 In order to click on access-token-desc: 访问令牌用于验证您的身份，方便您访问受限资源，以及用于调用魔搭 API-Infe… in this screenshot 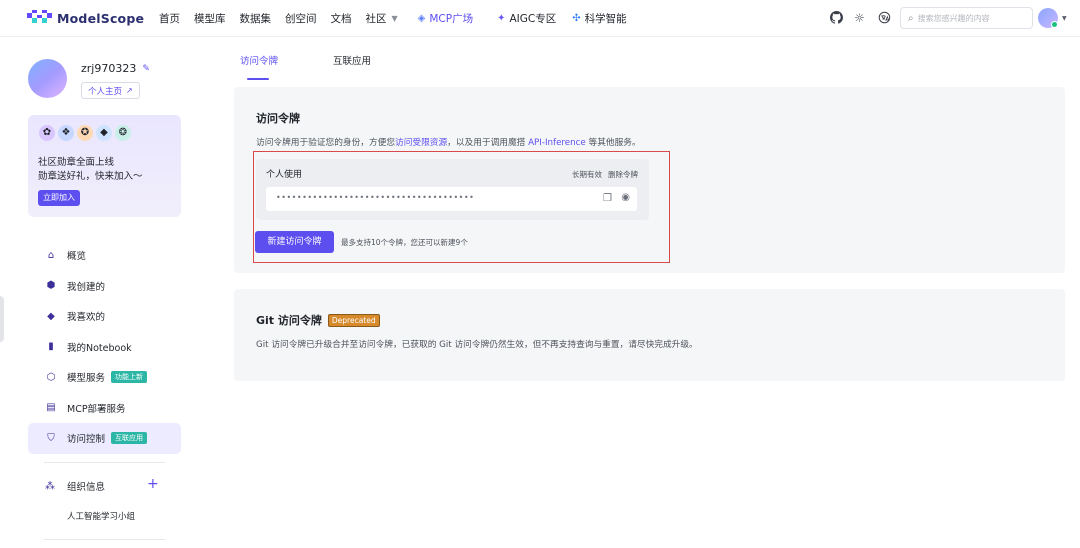, I will do `click(448, 141)`.